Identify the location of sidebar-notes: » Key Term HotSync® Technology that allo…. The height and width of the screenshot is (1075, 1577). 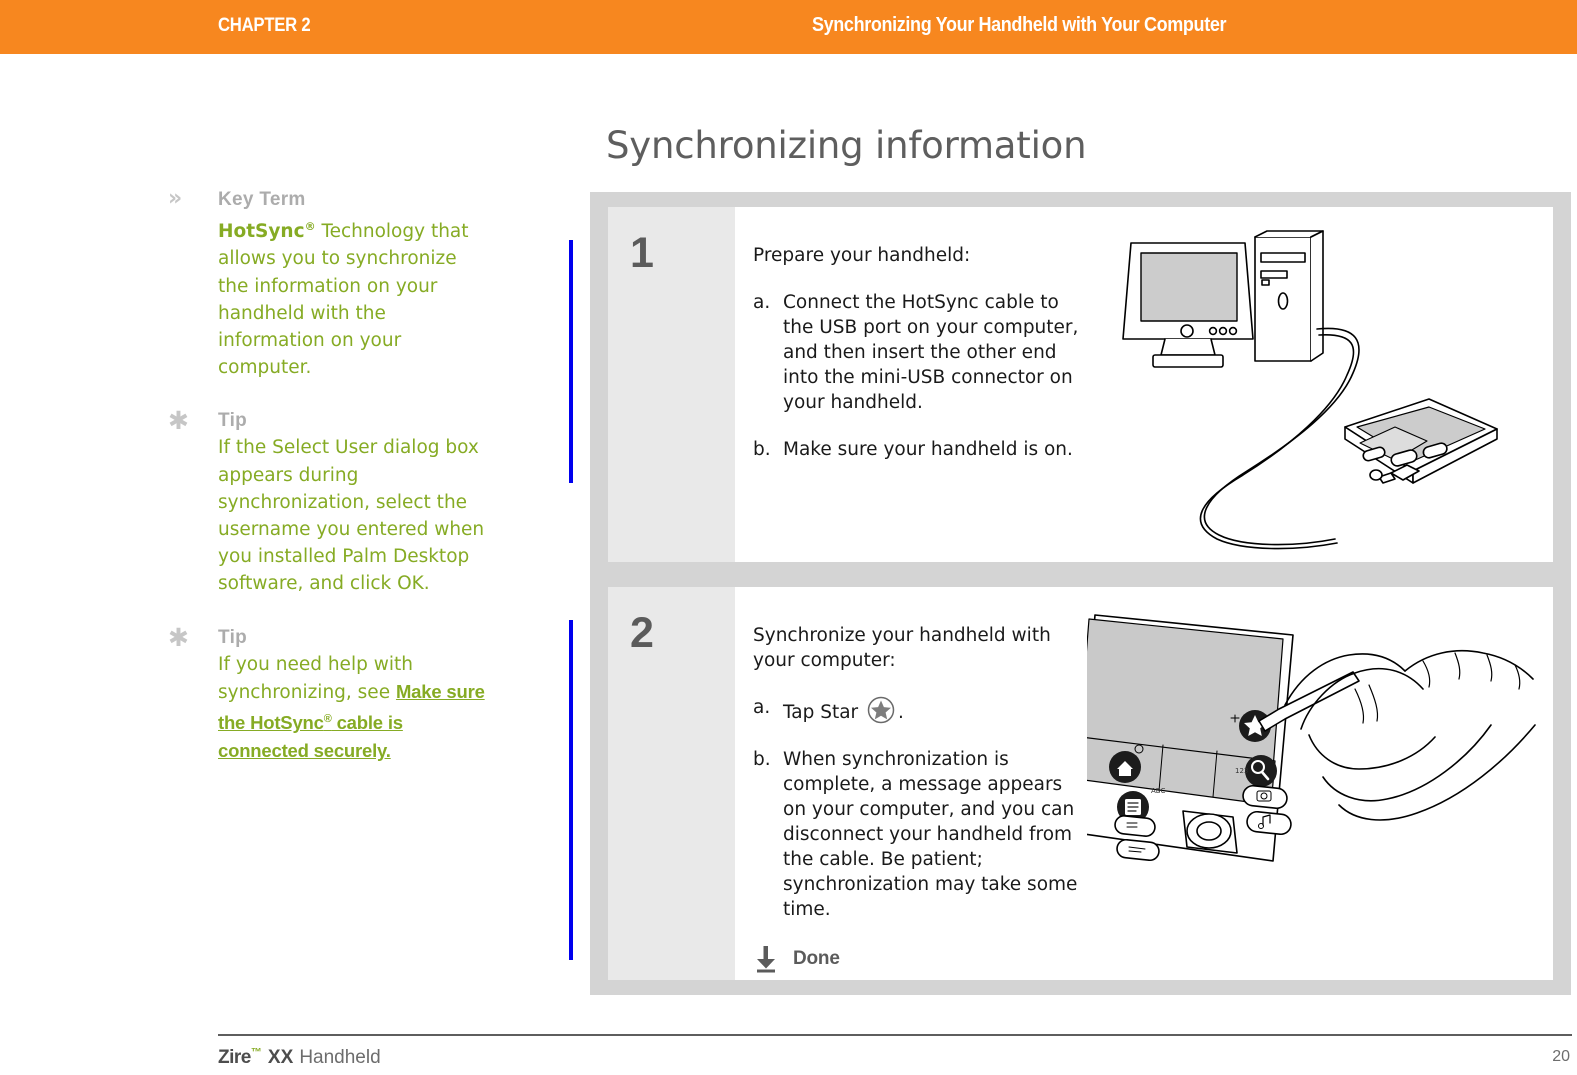
(328, 489).